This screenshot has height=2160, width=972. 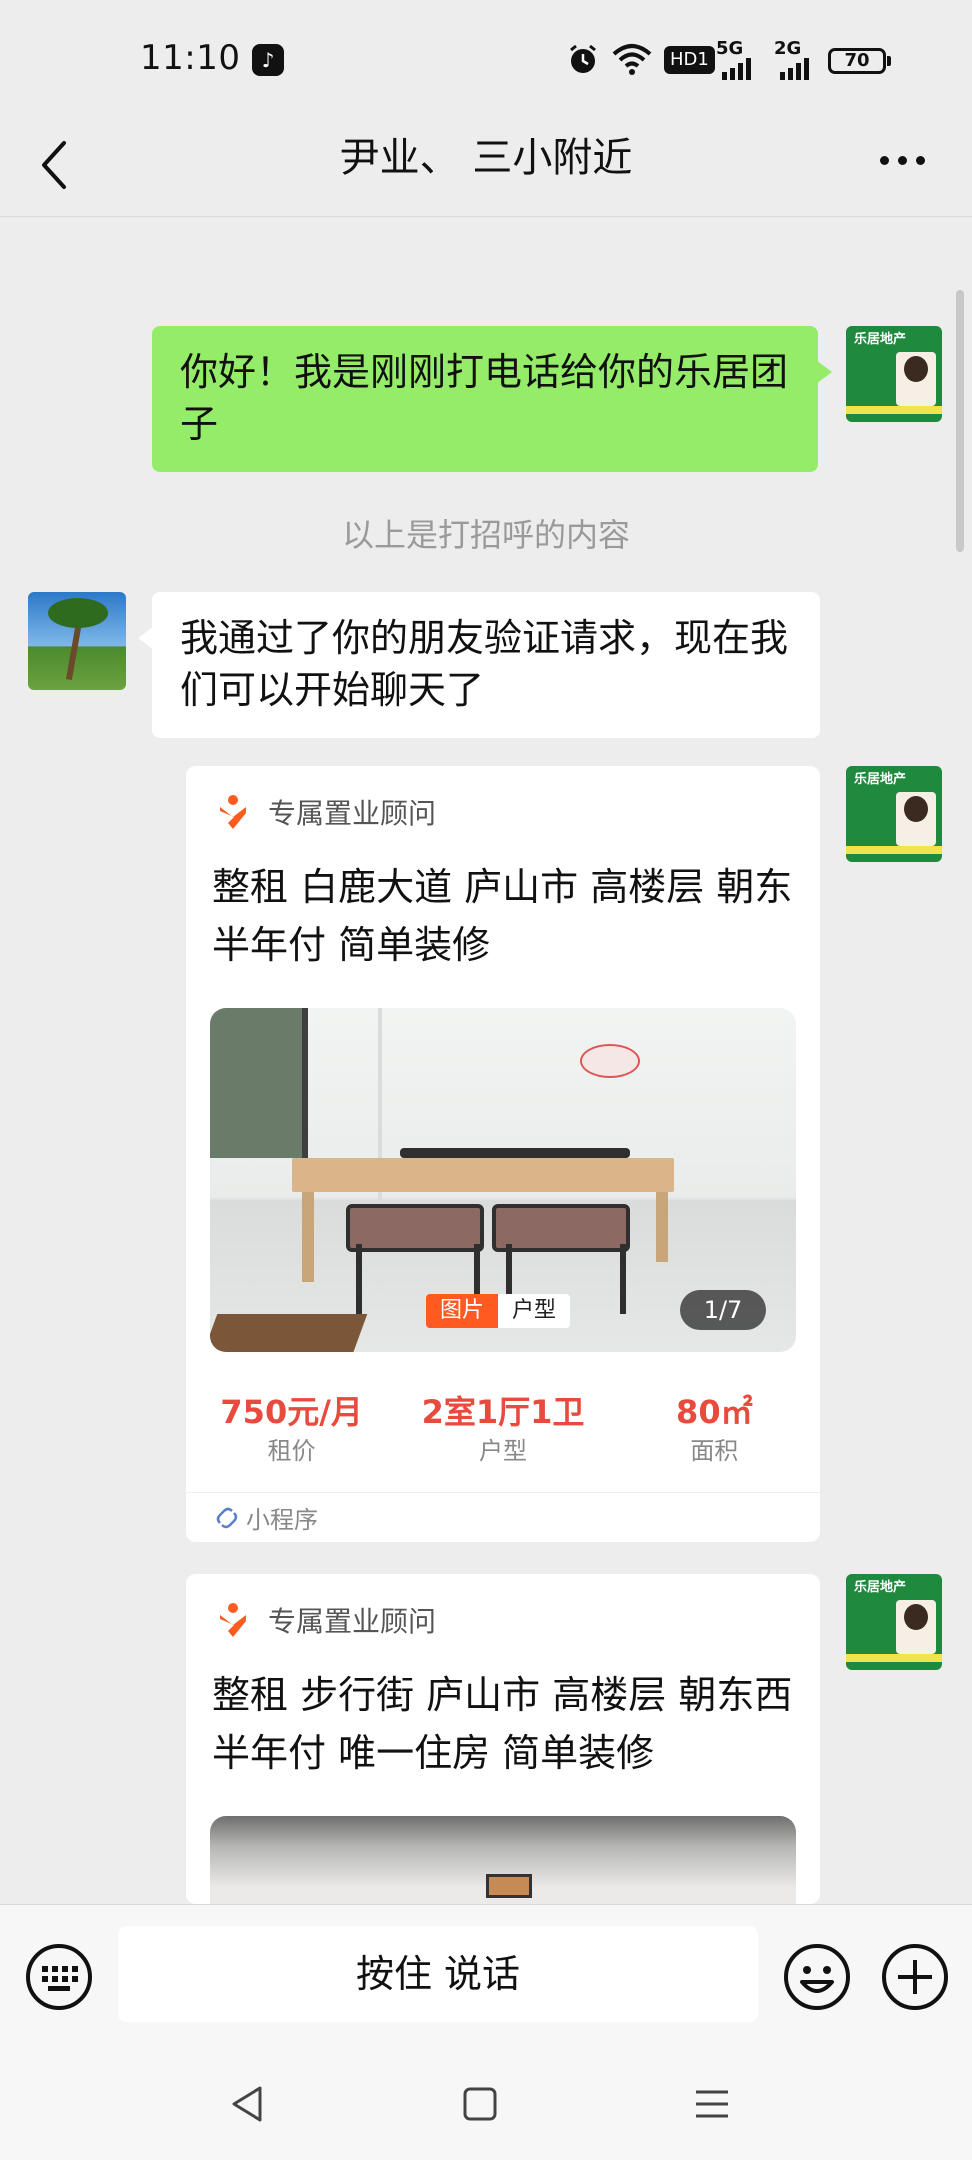 I want to click on stat-value: 750元/月, so click(x=291, y=1412).